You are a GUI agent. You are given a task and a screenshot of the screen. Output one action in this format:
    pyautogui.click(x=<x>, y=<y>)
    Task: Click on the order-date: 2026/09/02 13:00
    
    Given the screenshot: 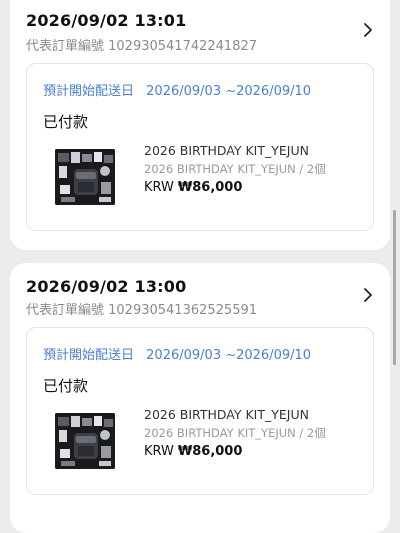 What is the action you would take?
    pyautogui.click(x=106, y=286)
    